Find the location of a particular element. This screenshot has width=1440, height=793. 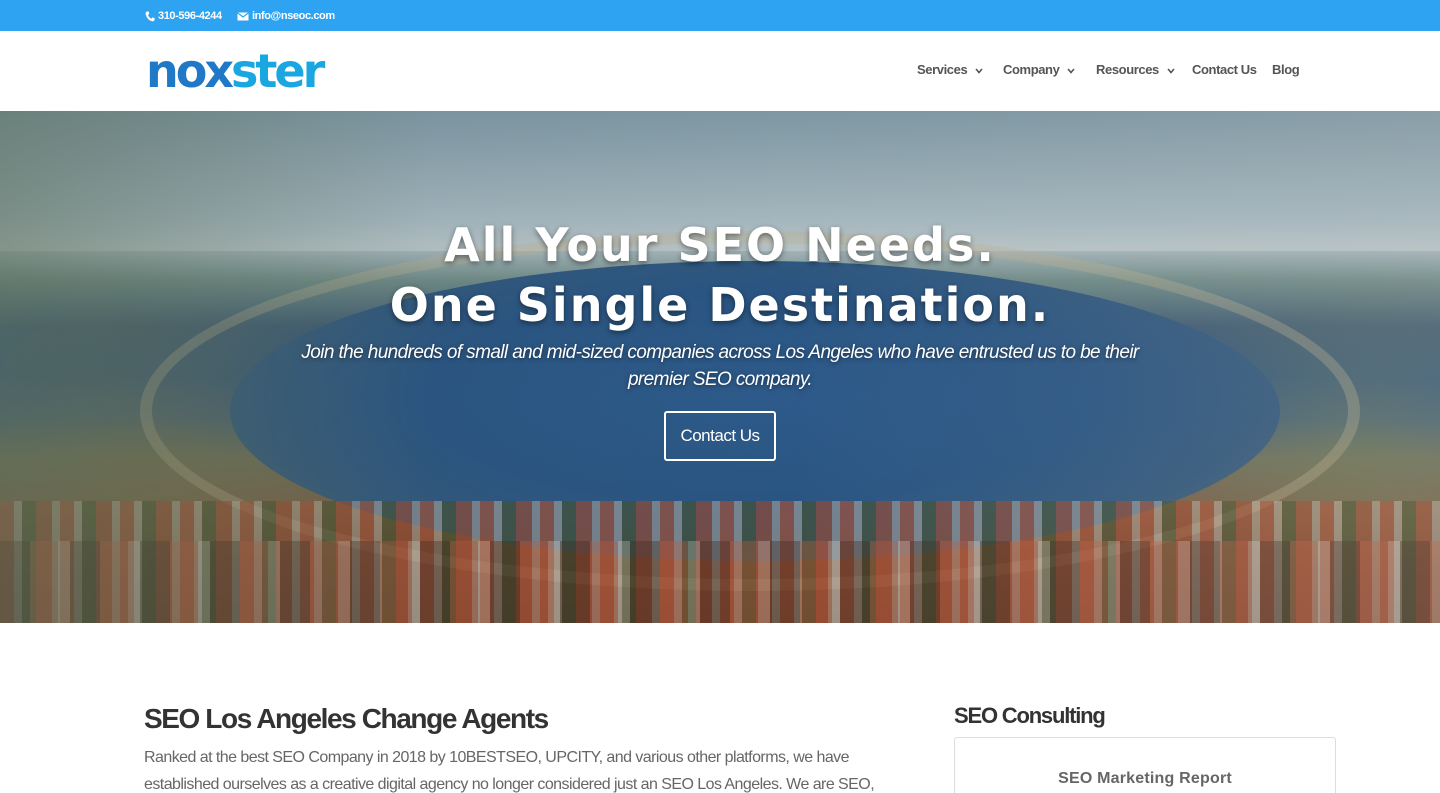

nav-item-contact-us: Contact Us is located at coordinates (1224, 69).